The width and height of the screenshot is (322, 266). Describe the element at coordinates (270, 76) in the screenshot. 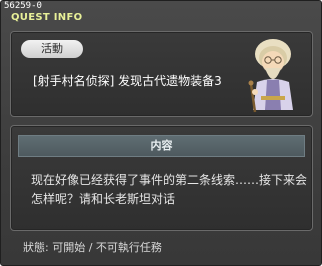

I see `elder-npc-portrait` at that location.